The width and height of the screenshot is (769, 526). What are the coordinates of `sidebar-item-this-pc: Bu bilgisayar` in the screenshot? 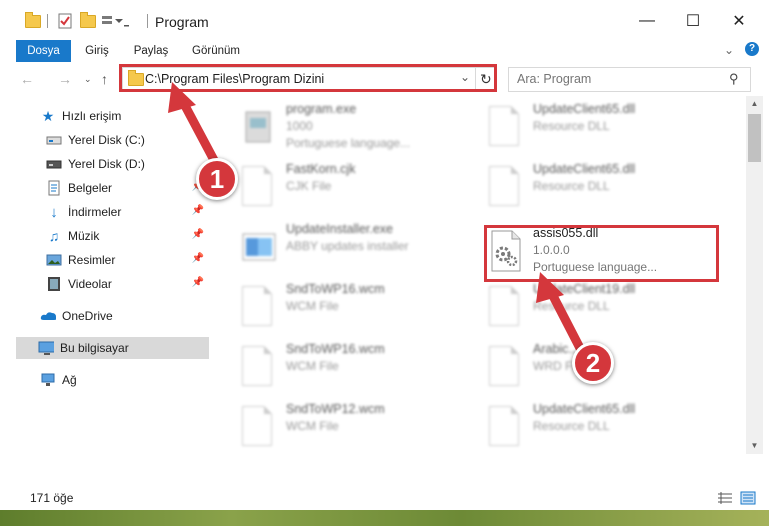 It's located at (112, 348).